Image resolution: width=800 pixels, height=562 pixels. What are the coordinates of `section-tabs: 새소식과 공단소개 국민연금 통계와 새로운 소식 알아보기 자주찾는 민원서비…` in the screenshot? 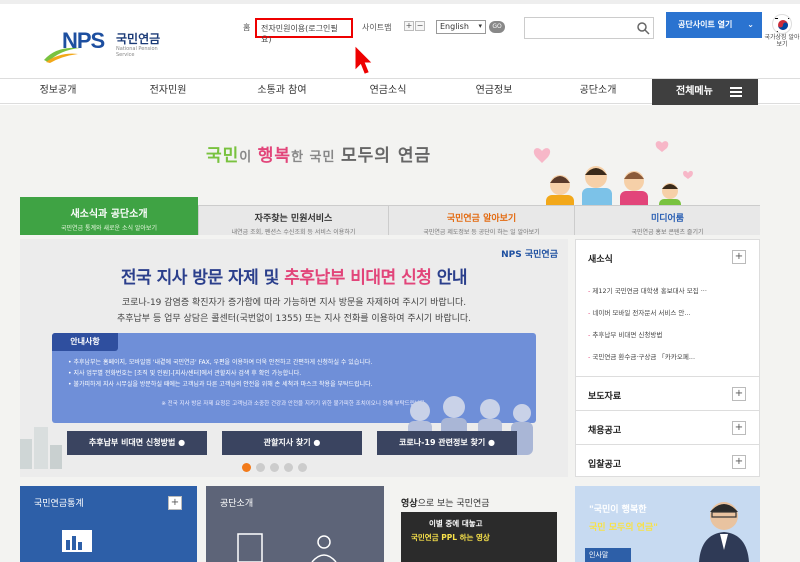 It's located at (390, 216).